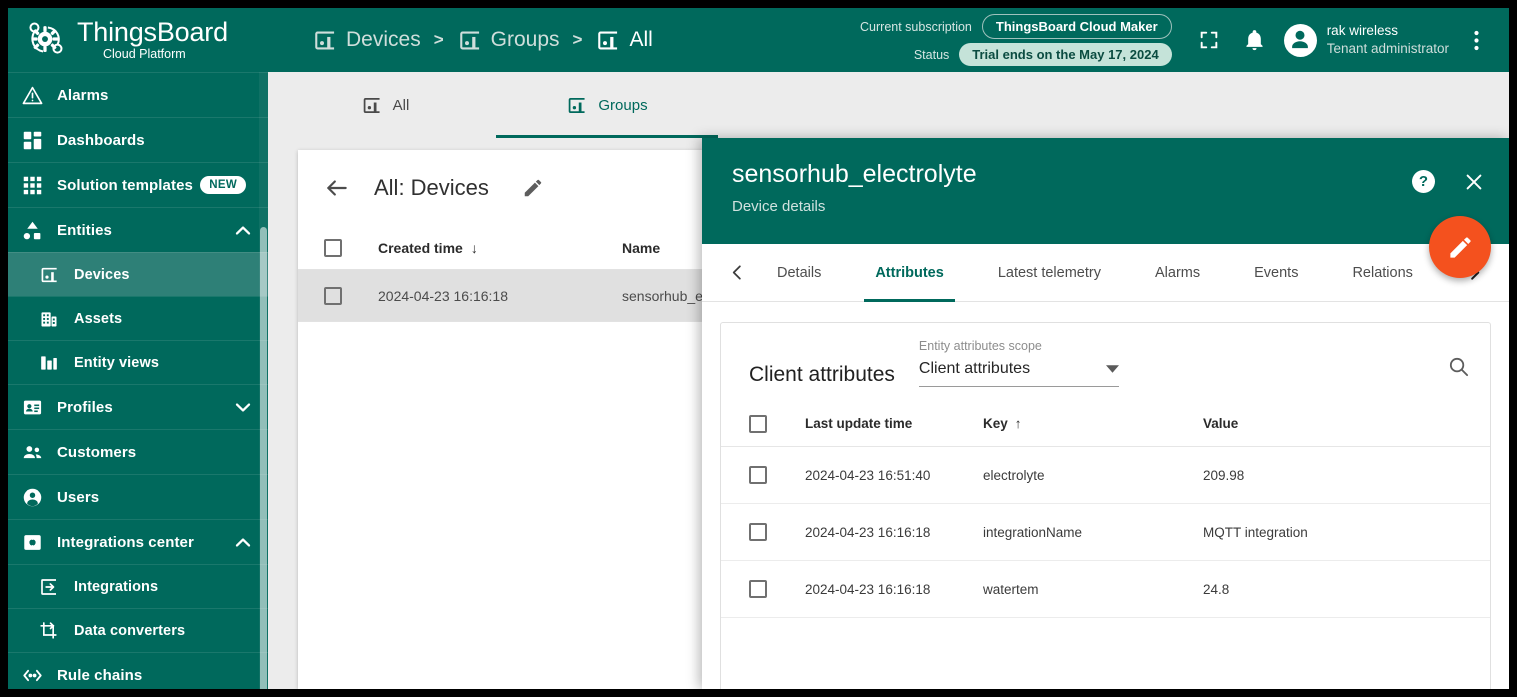 The image size is (1517, 697). I want to click on subscription-badge: ThingsBoard Cloud Maker, so click(1076, 26).